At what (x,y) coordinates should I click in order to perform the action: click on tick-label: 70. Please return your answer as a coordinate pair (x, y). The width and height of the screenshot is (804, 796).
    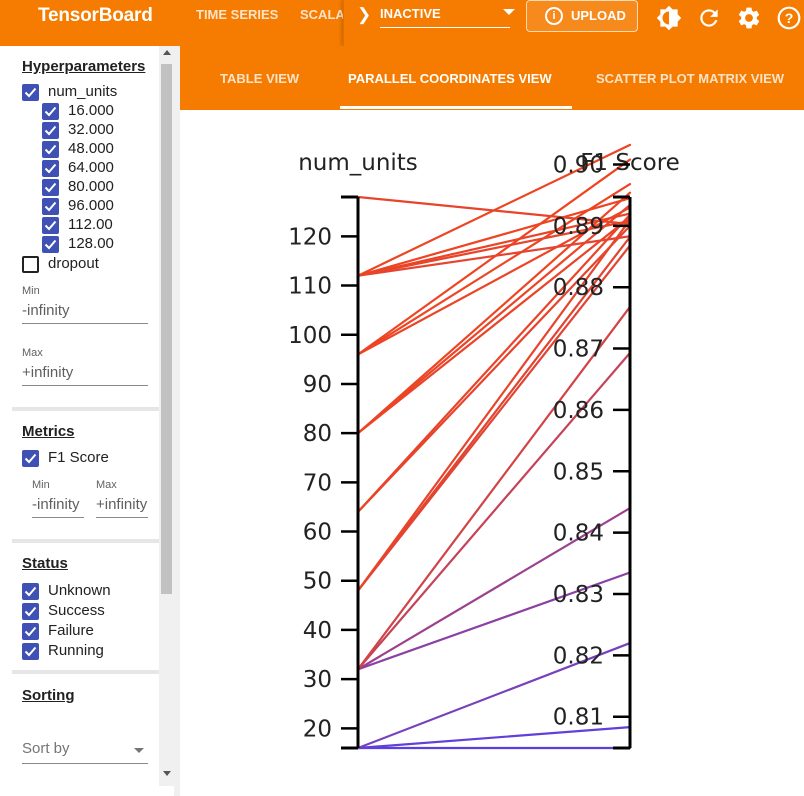
    Looking at the image, I should click on (317, 483).